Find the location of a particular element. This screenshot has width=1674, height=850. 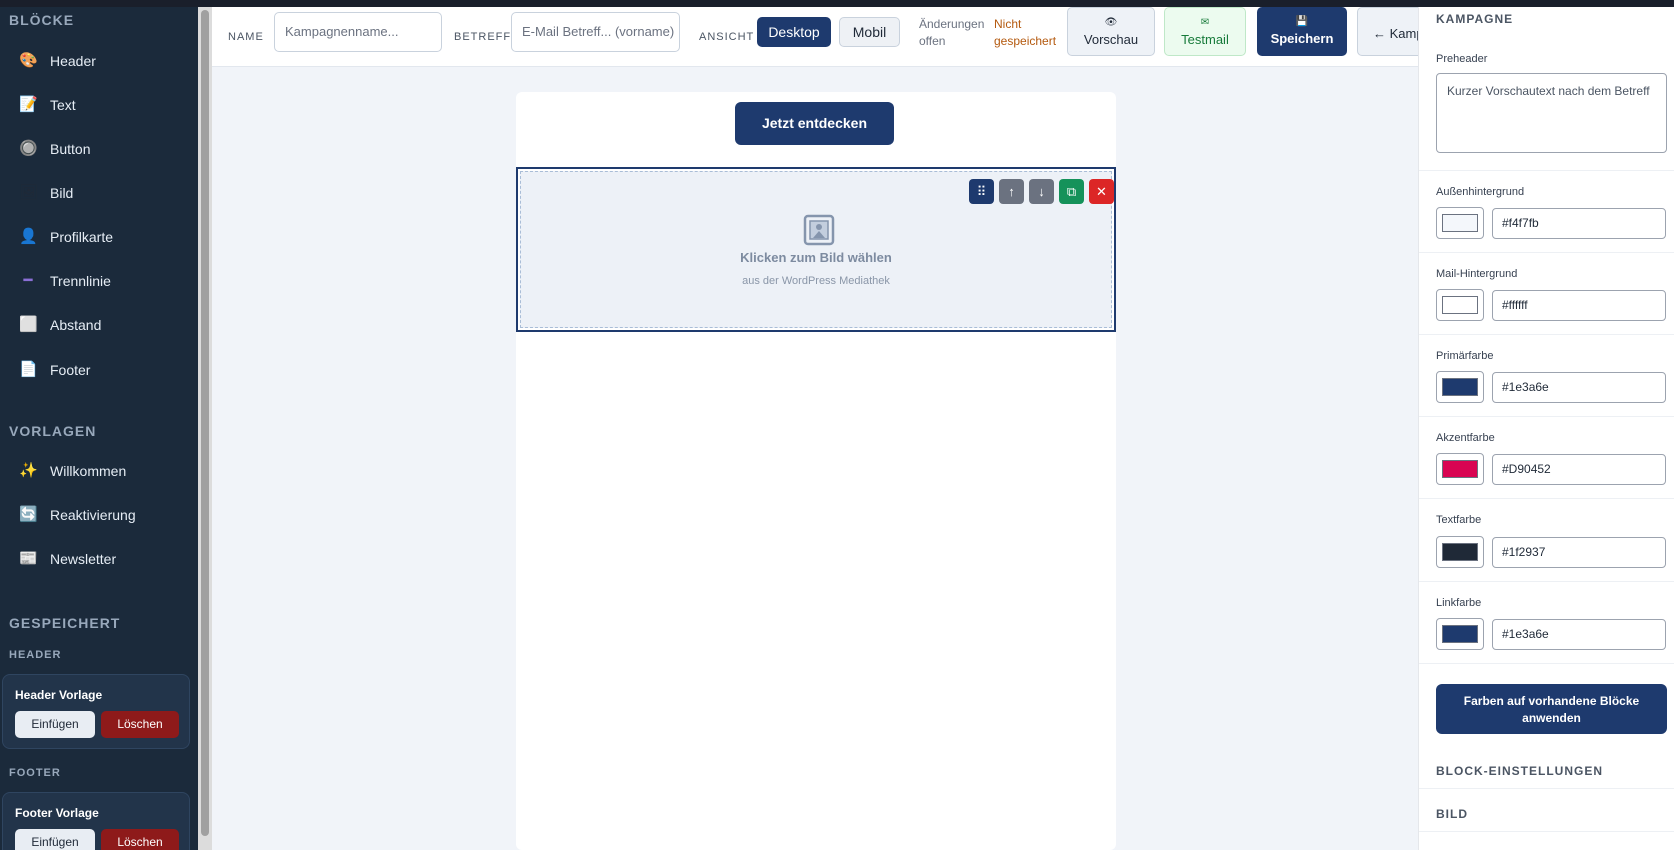

color-label: Akzentfarbe is located at coordinates (1465, 438).